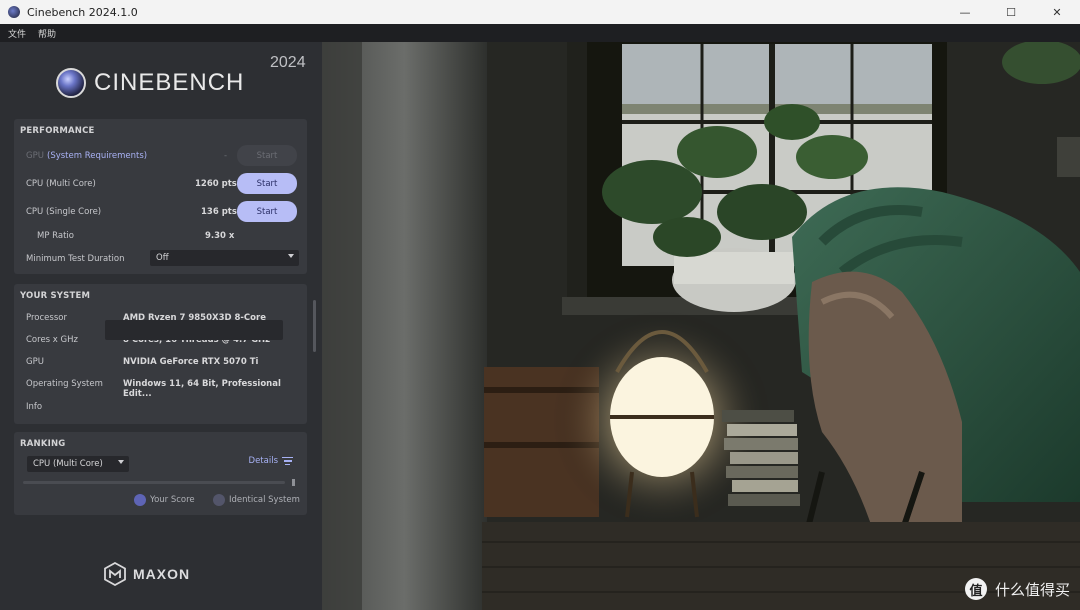  I want to click on gpu-label: GPU, so click(35, 156).